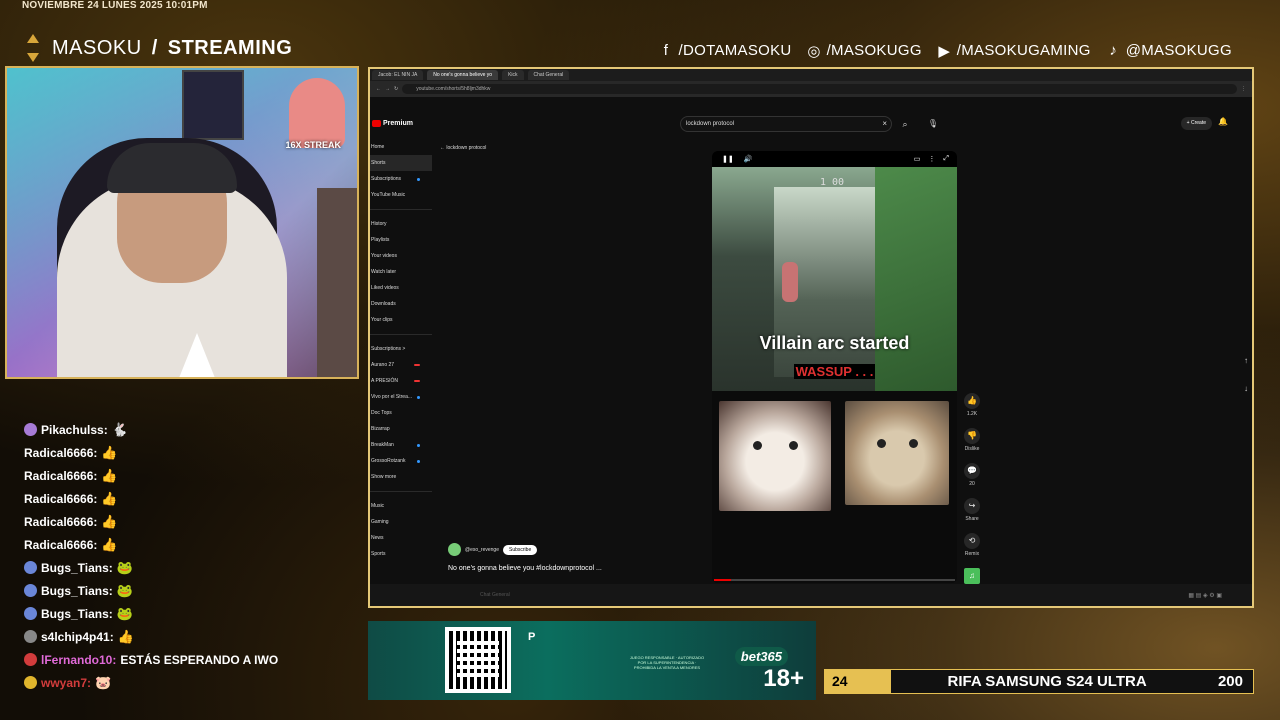 The width and height of the screenshot is (1280, 720). What do you see at coordinates (972, 515) in the screenshot?
I see `share-button: ↪ Share` at bounding box center [972, 515].